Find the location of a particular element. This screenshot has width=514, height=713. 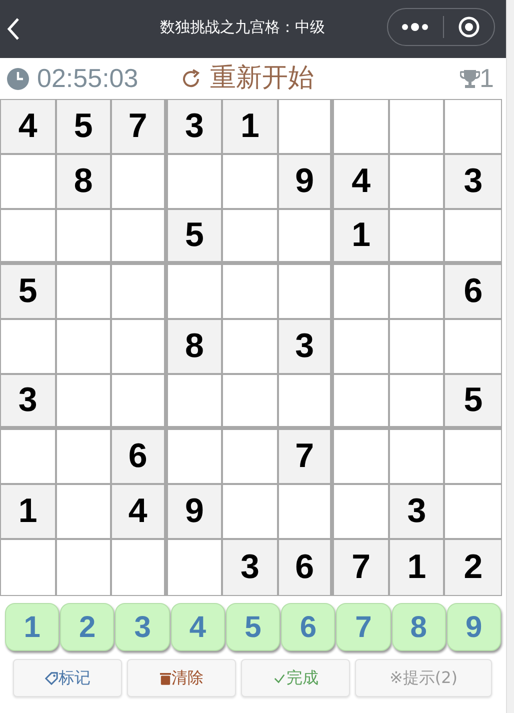

more-icon is located at coordinates (415, 27).